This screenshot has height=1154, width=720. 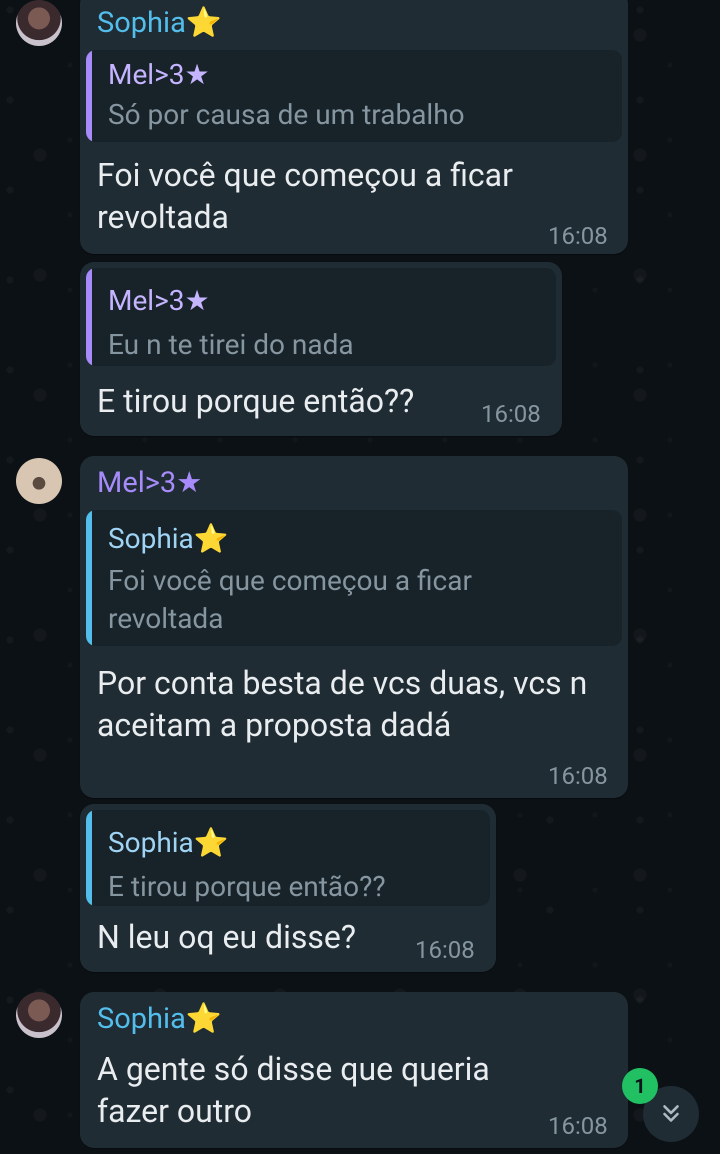 I want to click on quote-text: Só por causa de um trabalho, so click(x=286, y=114).